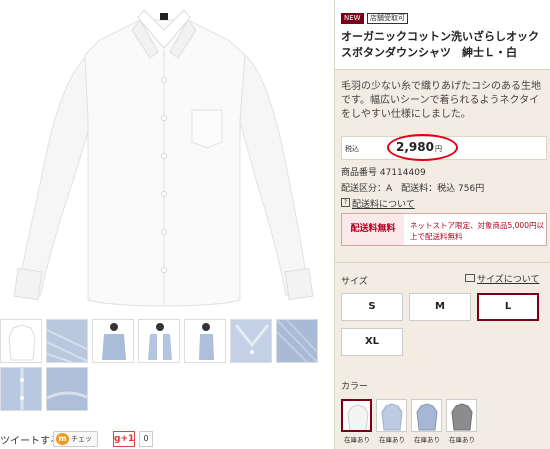 This screenshot has height=449, width=550. What do you see at coordinates (251, 341) in the screenshot?
I see `thumbnail-collar-detail` at bounding box center [251, 341].